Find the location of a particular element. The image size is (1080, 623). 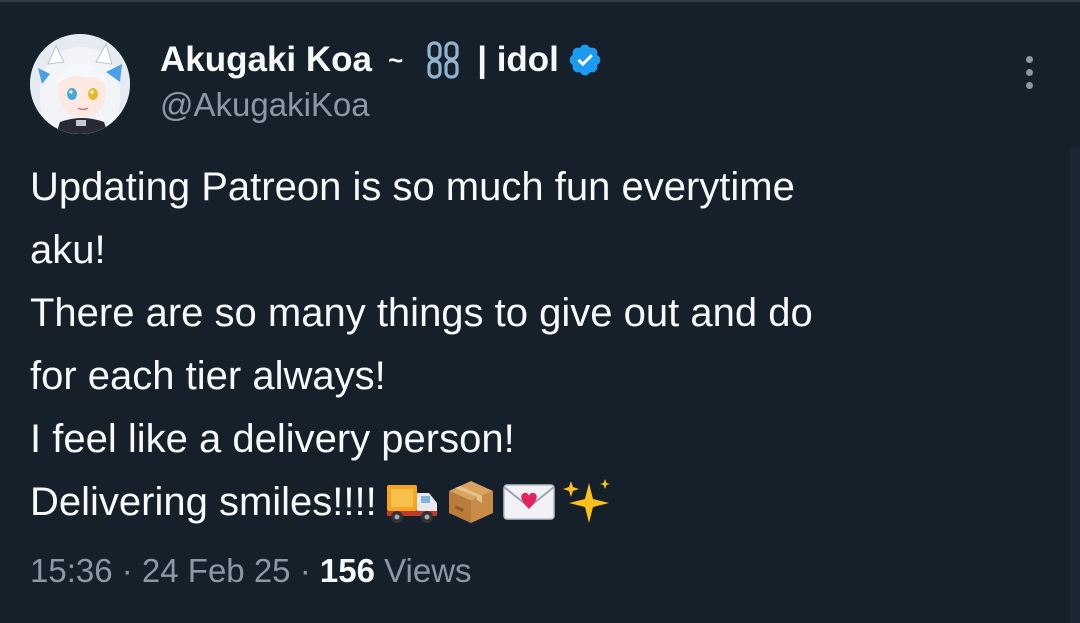

more-options-button is located at coordinates (1029, 72).